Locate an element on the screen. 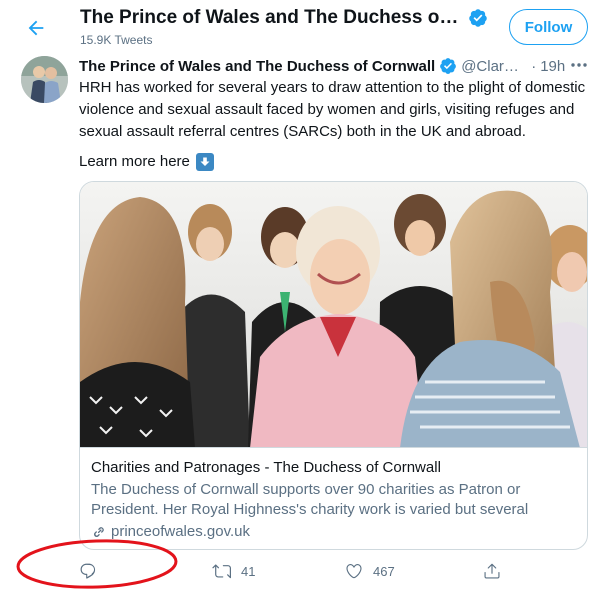 This screenshot has width=607, height=593. like-count: 467 is located at coordinates (384, 571).